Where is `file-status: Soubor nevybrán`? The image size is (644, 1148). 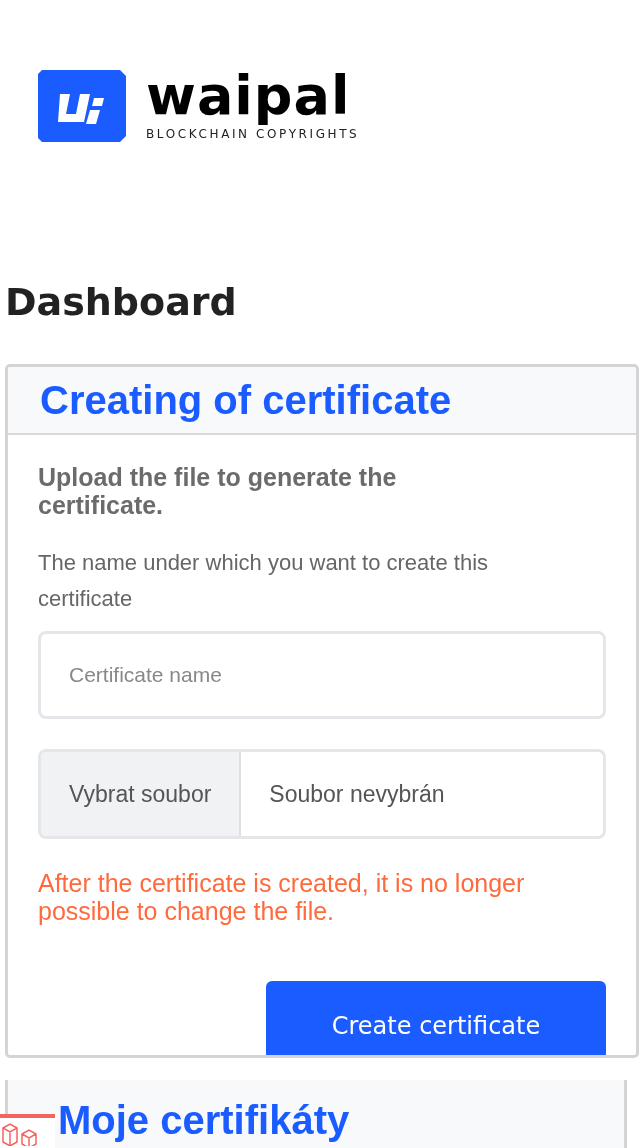
file-status: Soubor nevybrán is located at coordinates (357, 794).